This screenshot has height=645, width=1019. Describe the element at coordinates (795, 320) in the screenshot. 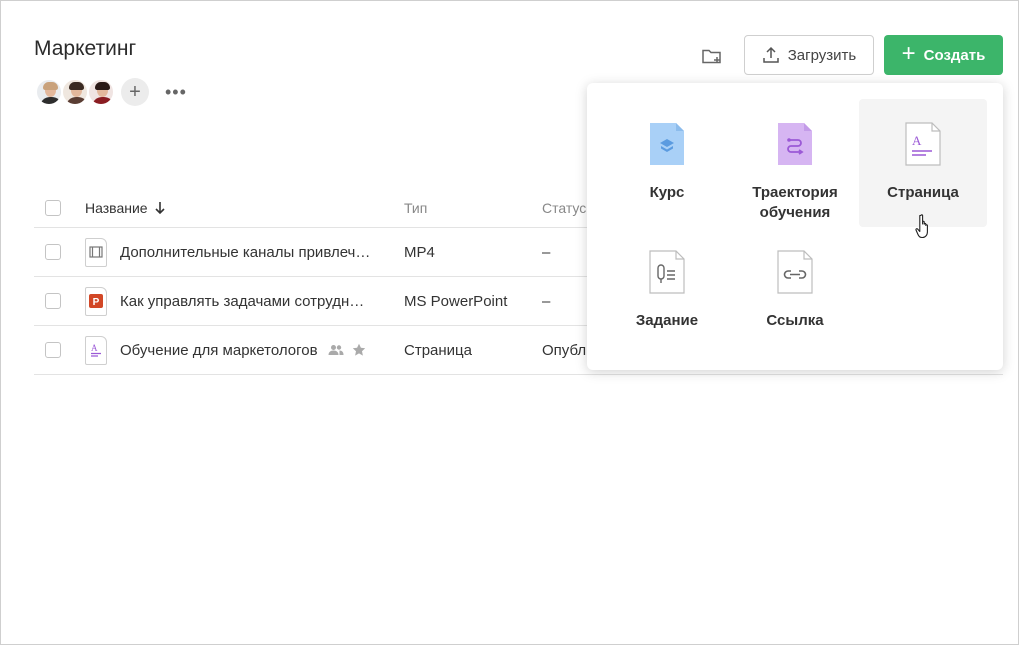

I see `create-link-label: Ссылка` at that location.